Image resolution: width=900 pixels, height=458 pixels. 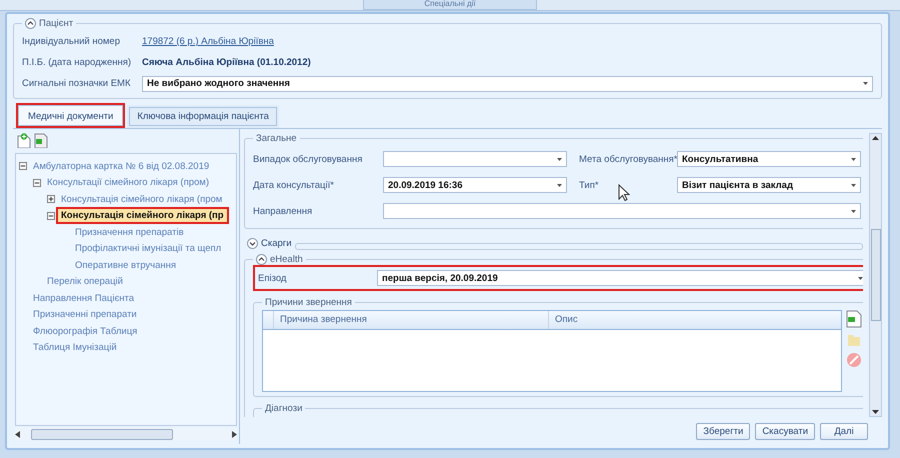 I want to click on add-document-icon, so click(x=24, y=140).